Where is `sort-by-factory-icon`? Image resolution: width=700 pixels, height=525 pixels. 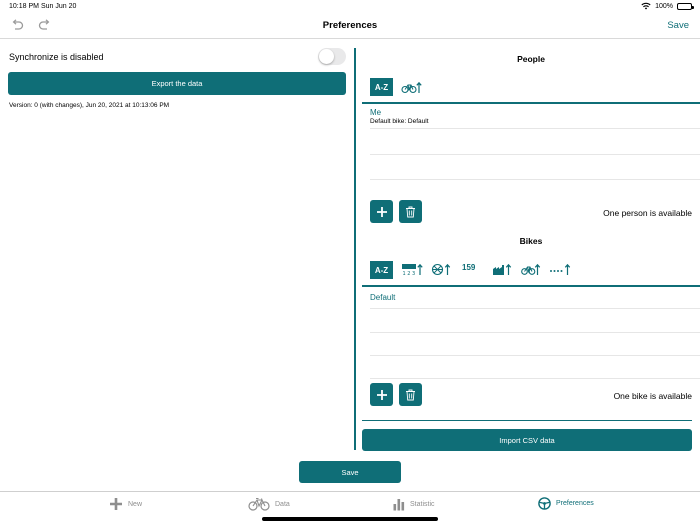 sort-by-factory-icon is located at coordinates (502, 269).